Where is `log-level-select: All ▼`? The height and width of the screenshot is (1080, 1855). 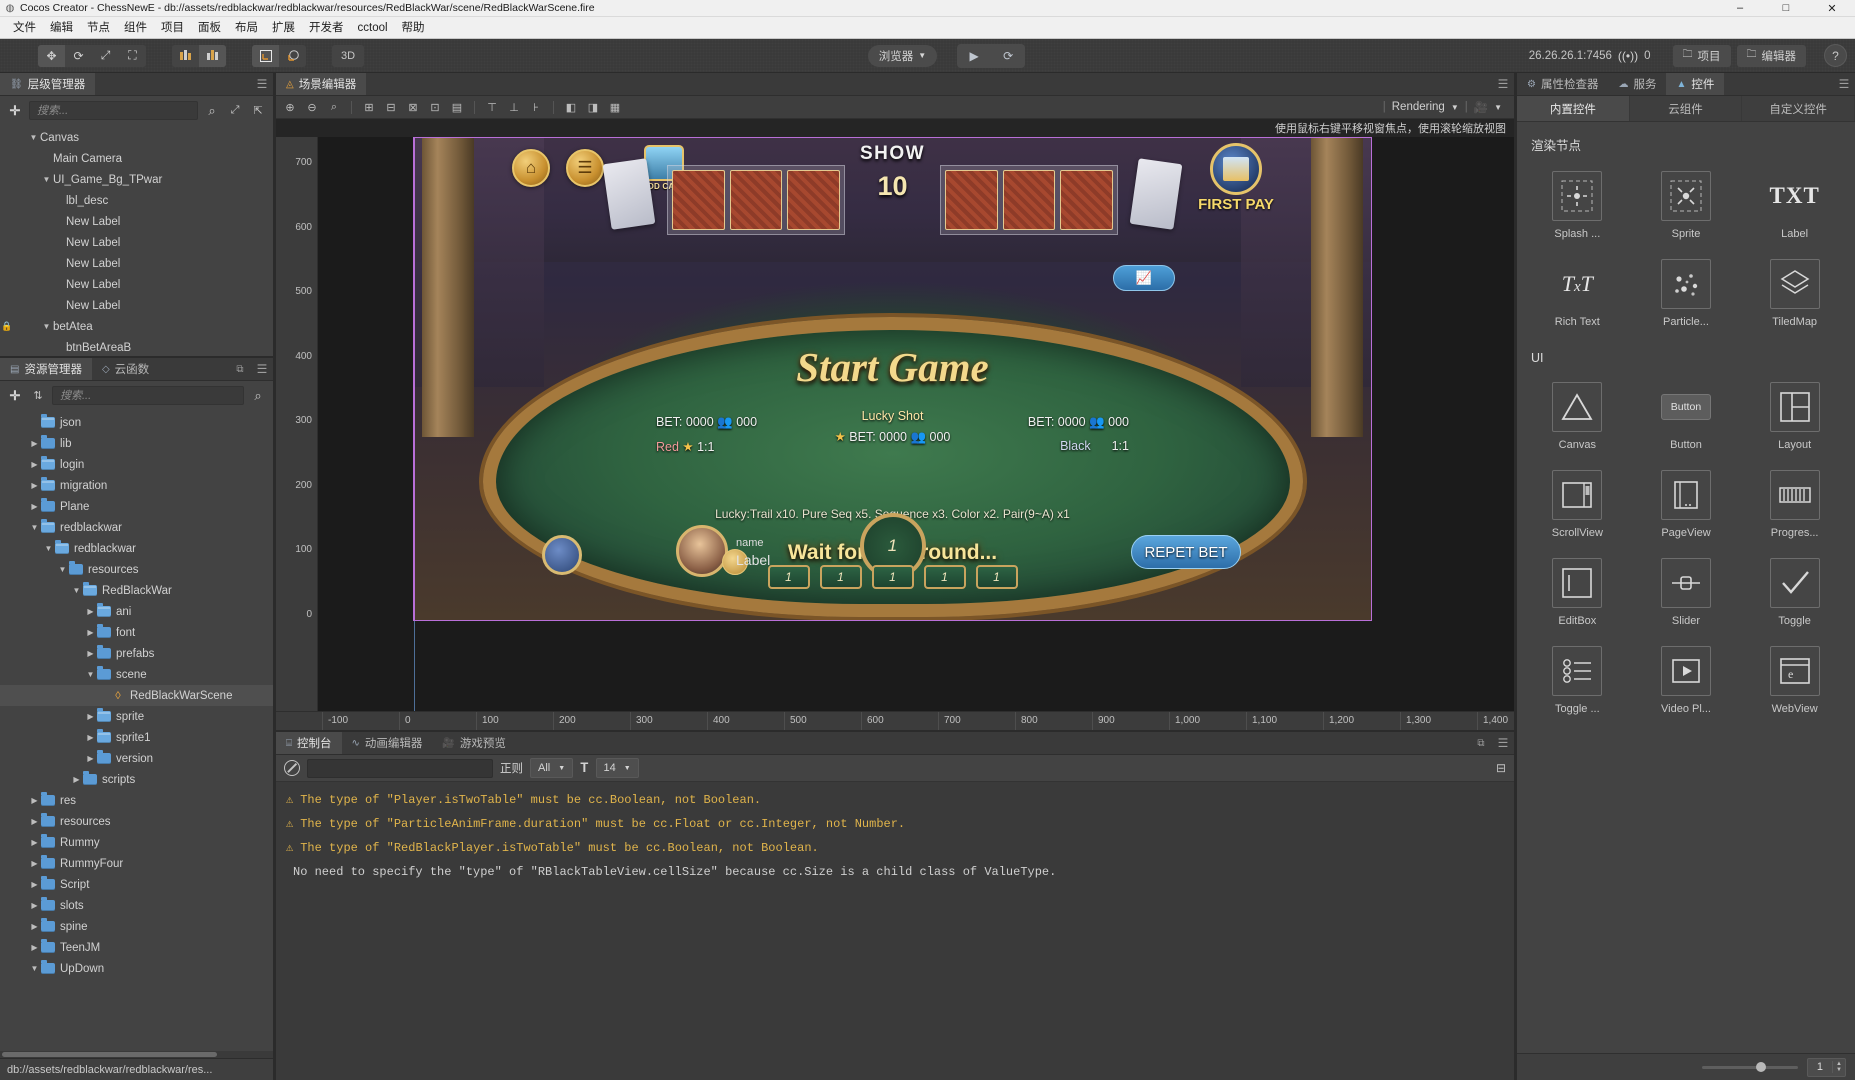
log-level-select: All ▼ is located at coordinates (552, 768).